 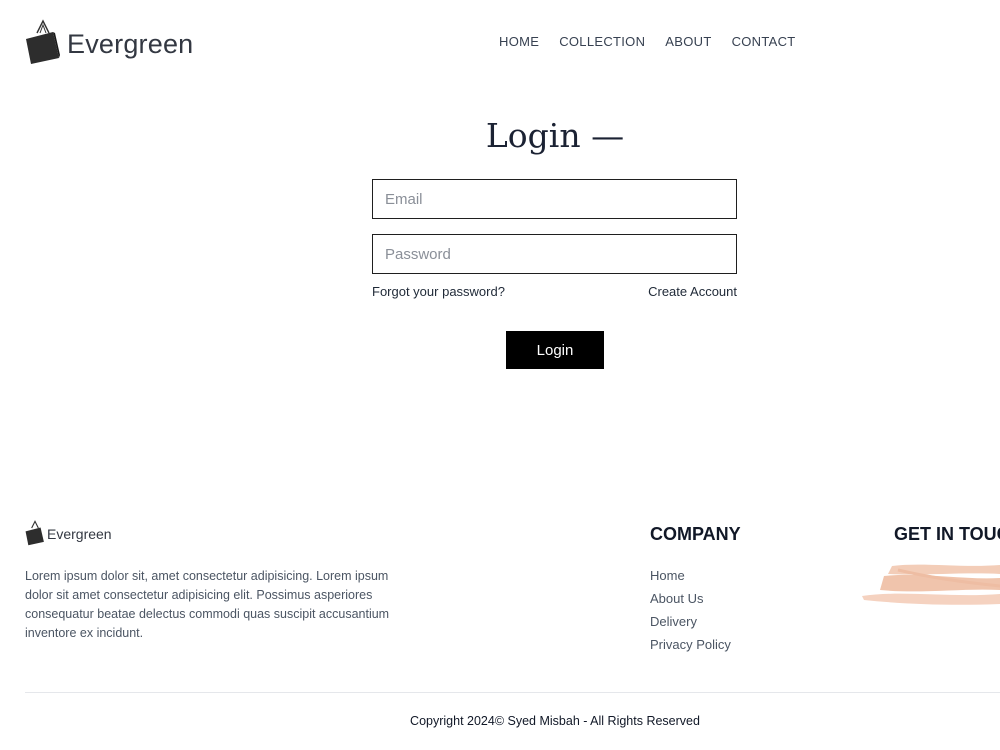 What do you see at coordinates (602, 41) in the screenshot?
I see `nav-collection: COLLECTION` at bounding box center [602, 41].